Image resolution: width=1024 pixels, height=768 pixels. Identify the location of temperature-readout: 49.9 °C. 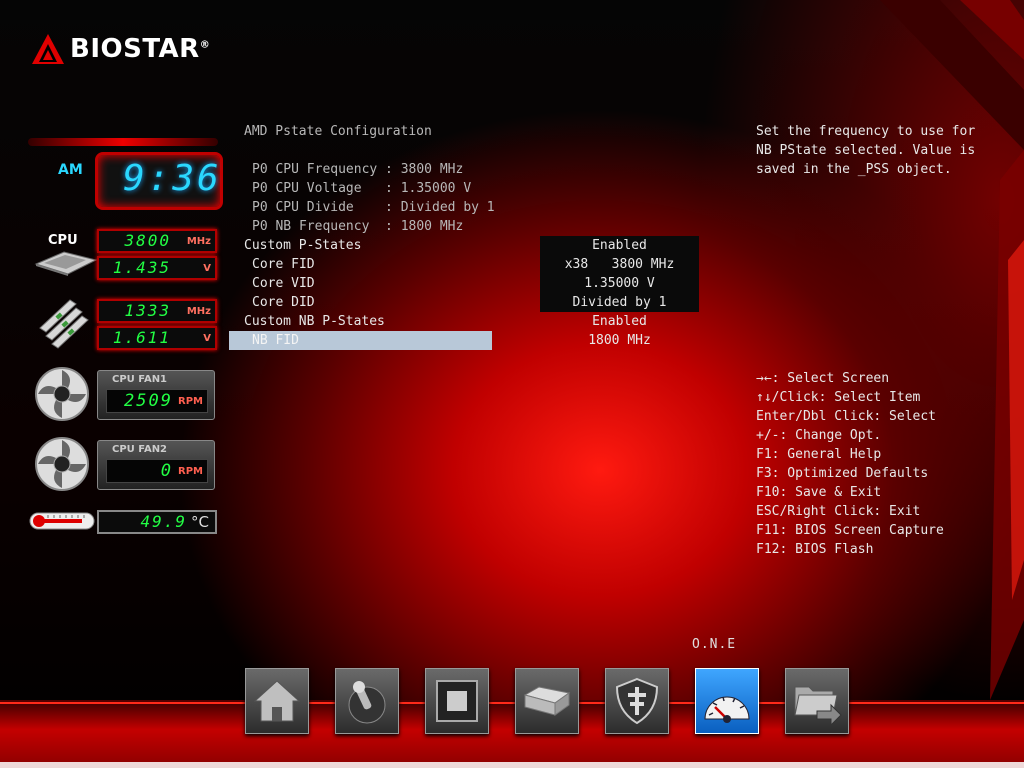
(157, 522).